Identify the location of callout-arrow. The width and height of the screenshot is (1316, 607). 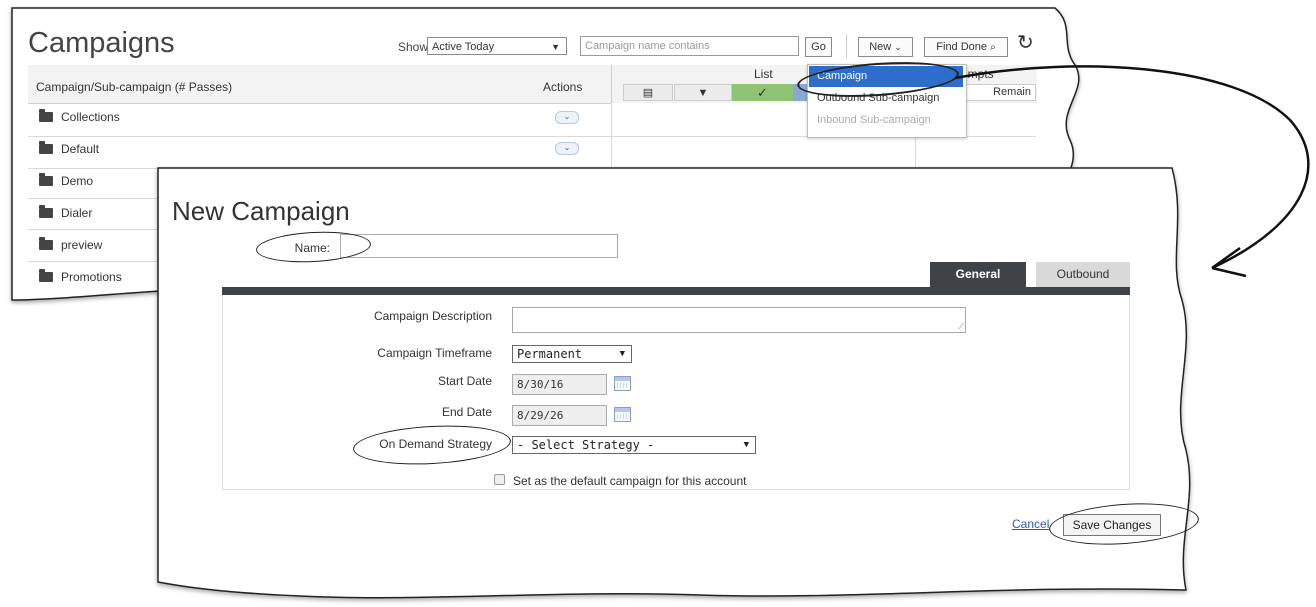
(1132, 171).